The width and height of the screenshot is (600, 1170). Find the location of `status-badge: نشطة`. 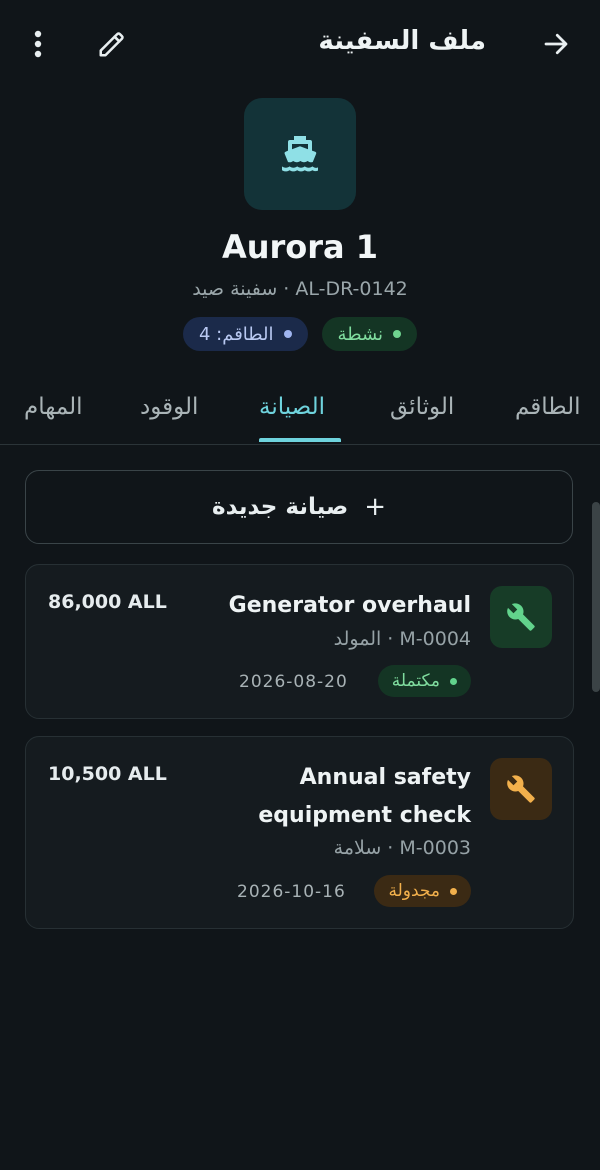

status-badge: نشطة is located at coordinates (369, 334).